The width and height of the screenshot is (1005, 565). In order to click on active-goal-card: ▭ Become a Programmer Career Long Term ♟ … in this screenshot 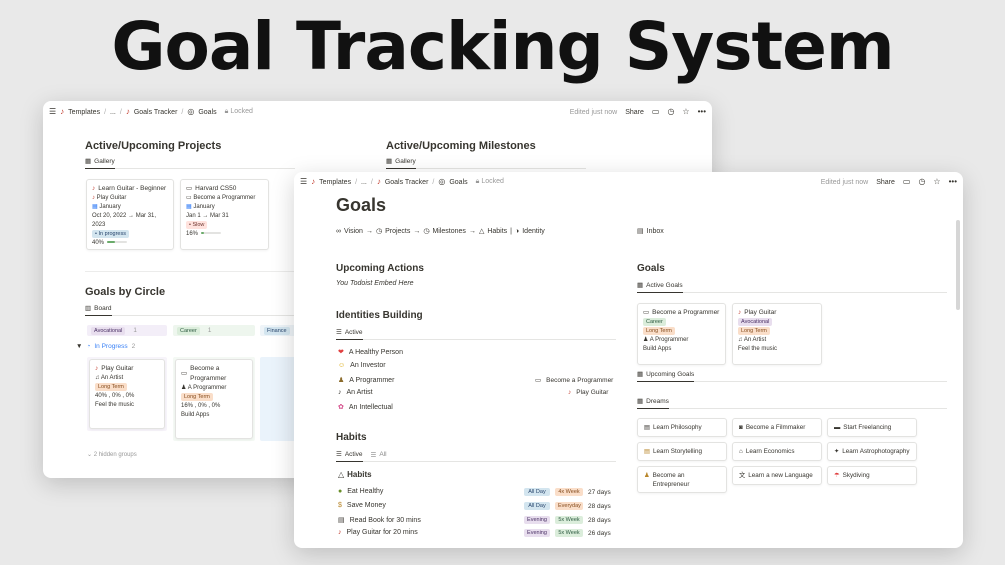, I will do `click(681, 334)`.